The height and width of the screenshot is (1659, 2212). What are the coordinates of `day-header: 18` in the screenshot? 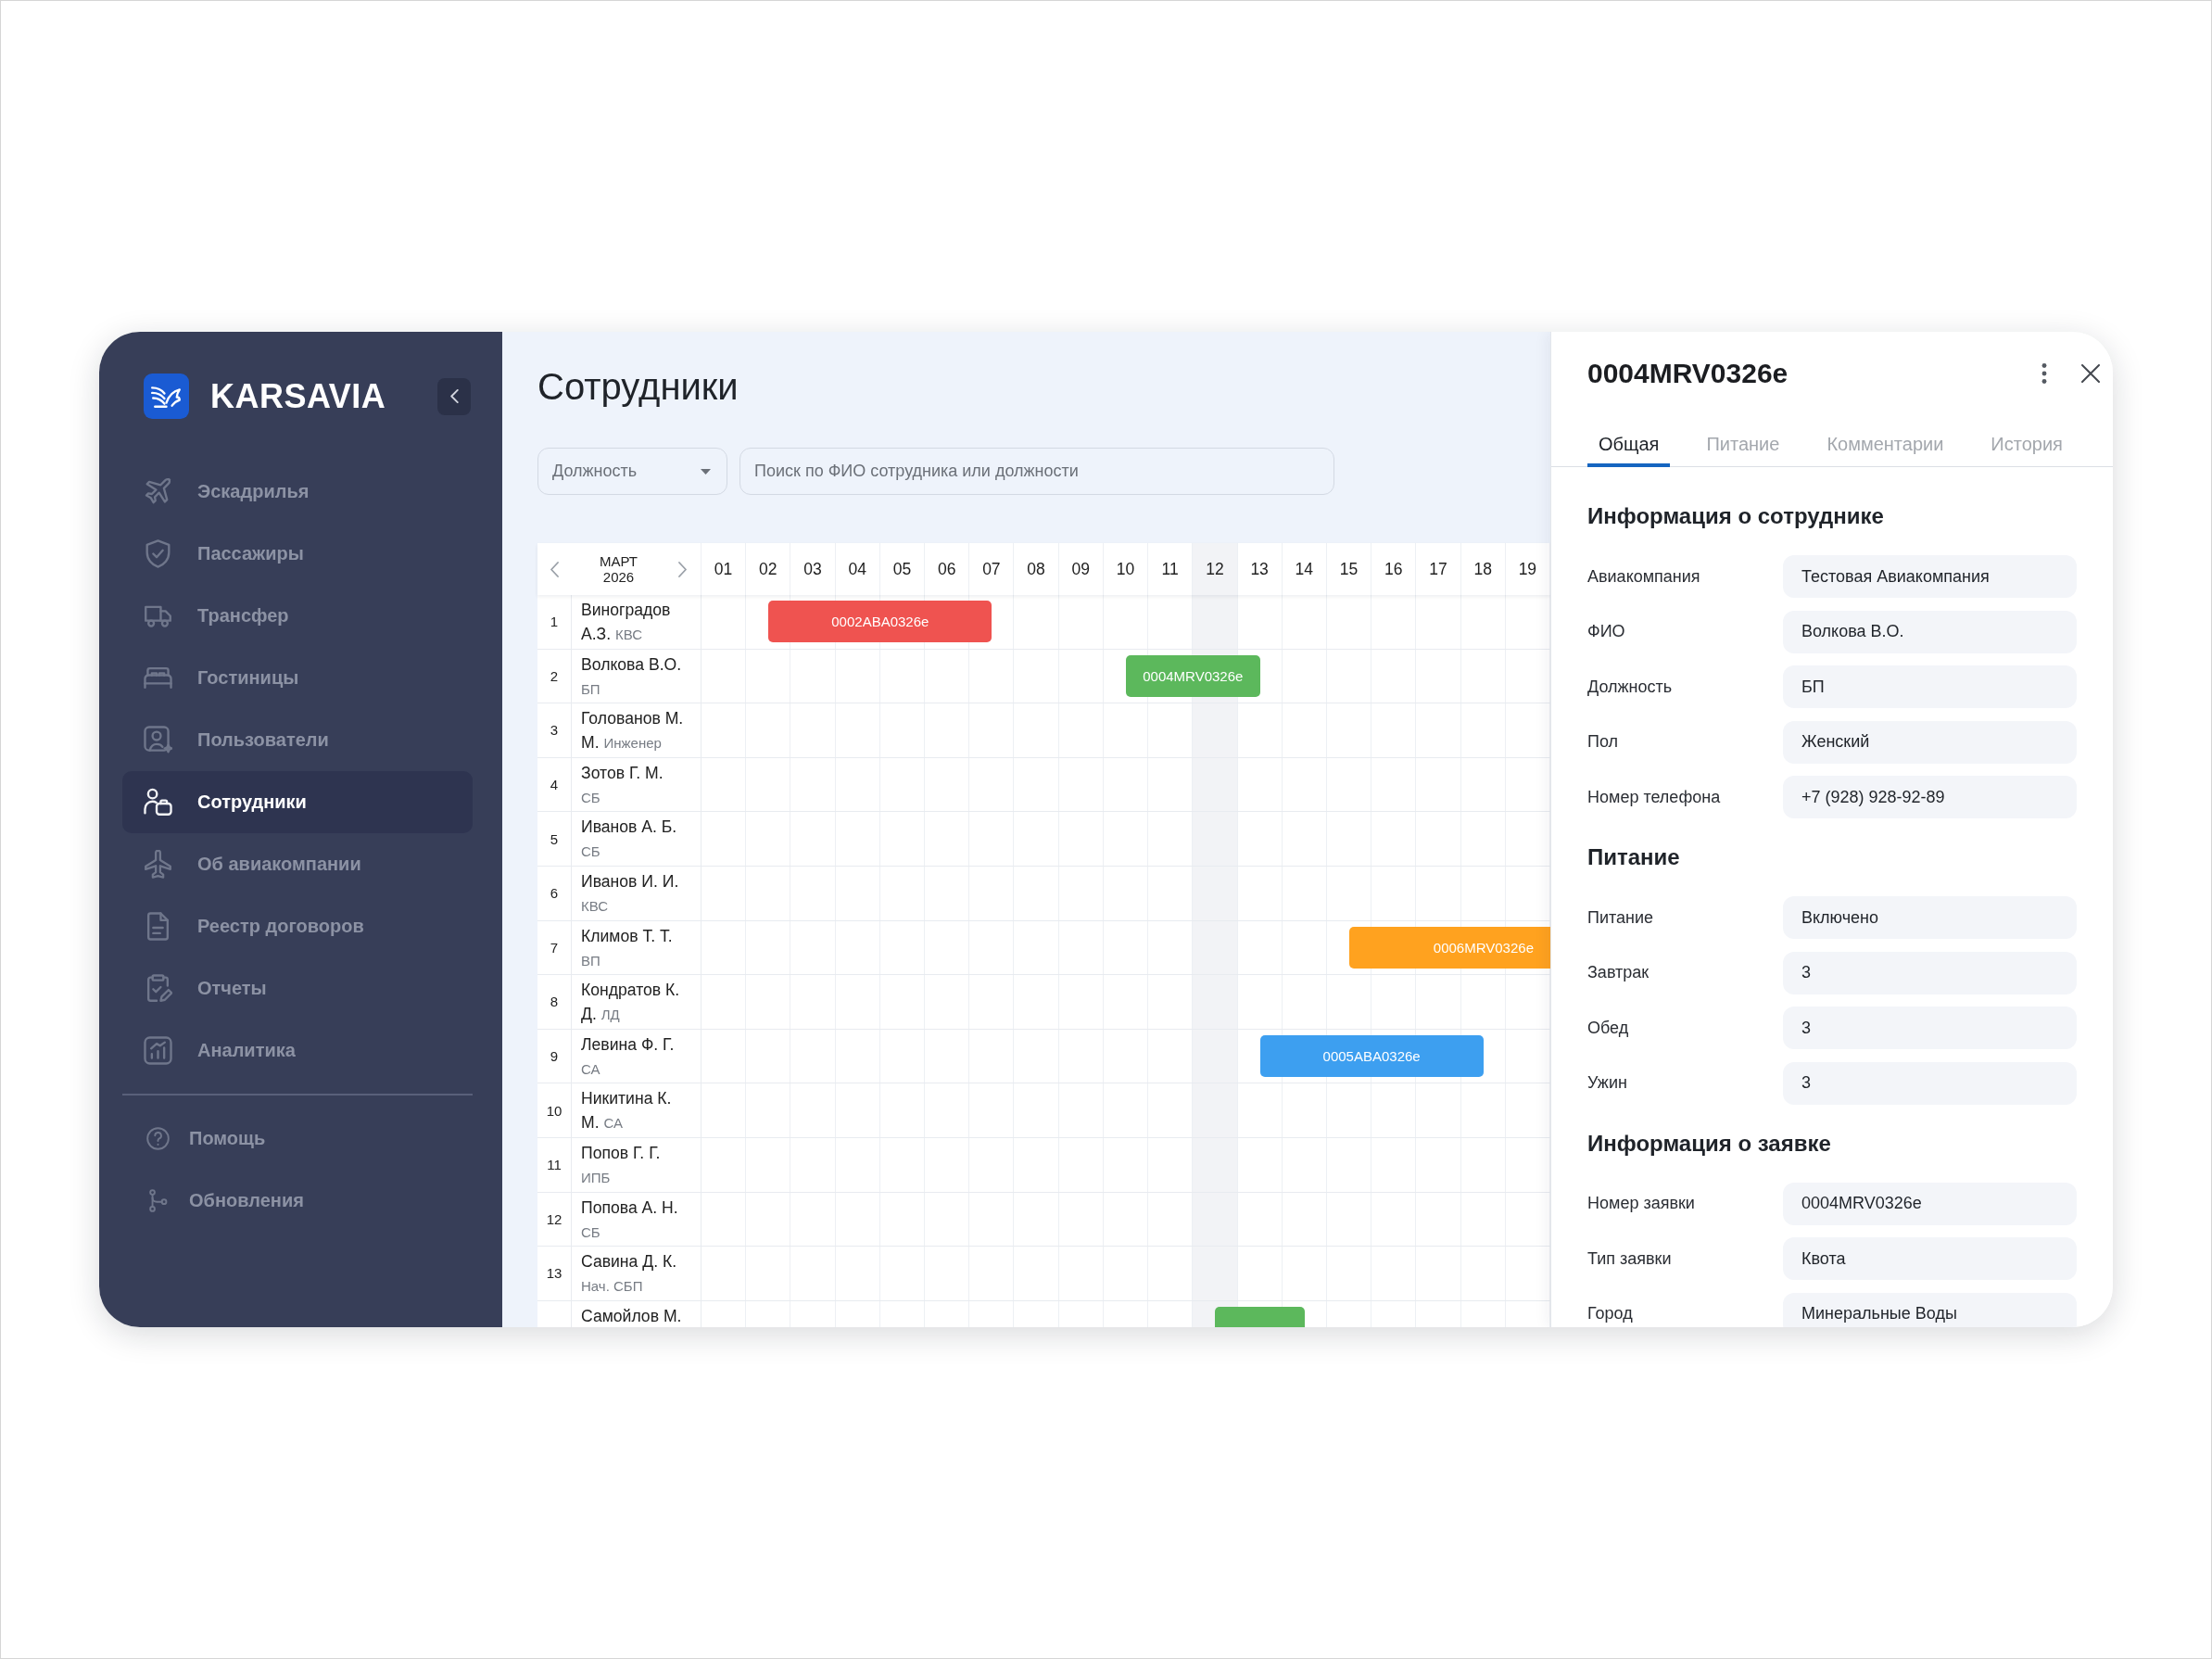 It's located at (1483, 569).